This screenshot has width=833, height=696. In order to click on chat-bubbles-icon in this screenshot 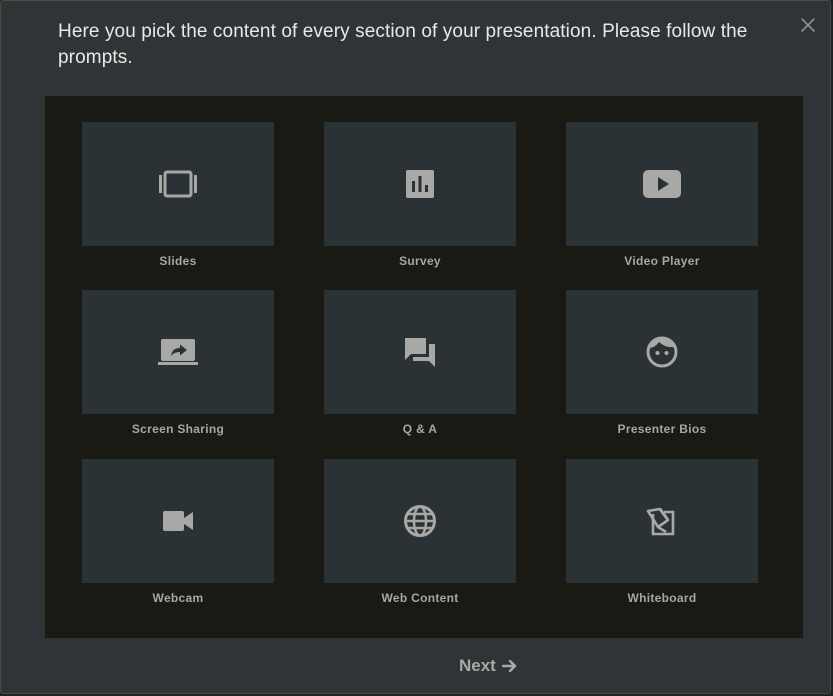, I will do `click(420, 352)`.